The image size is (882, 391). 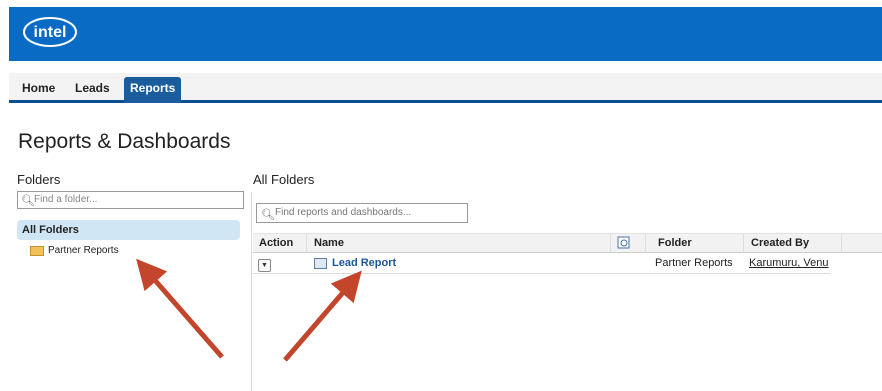 I want to click on arrow-to-partner-reports, so click(x=180, y=308).